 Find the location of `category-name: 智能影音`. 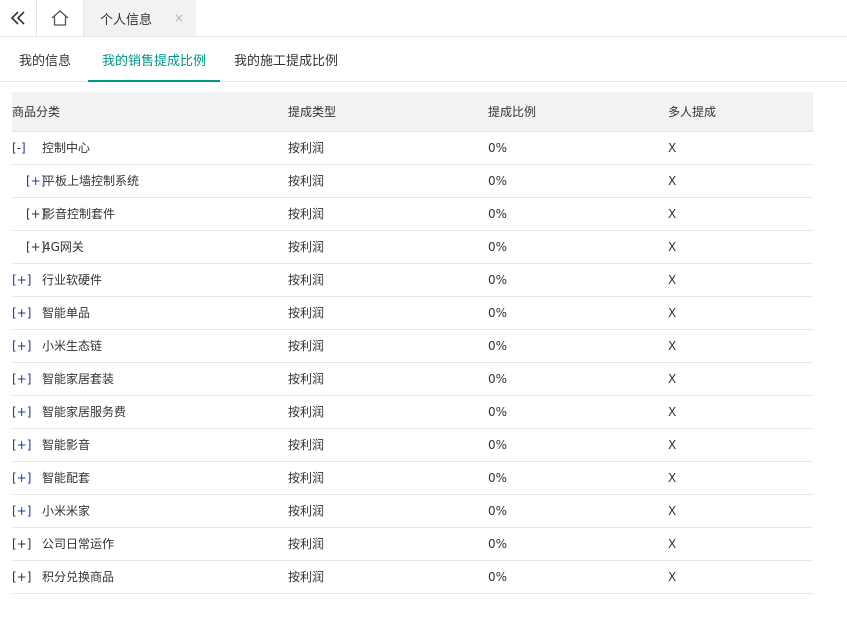

category-name: 智能影音 is located at coordinates (66, 445).